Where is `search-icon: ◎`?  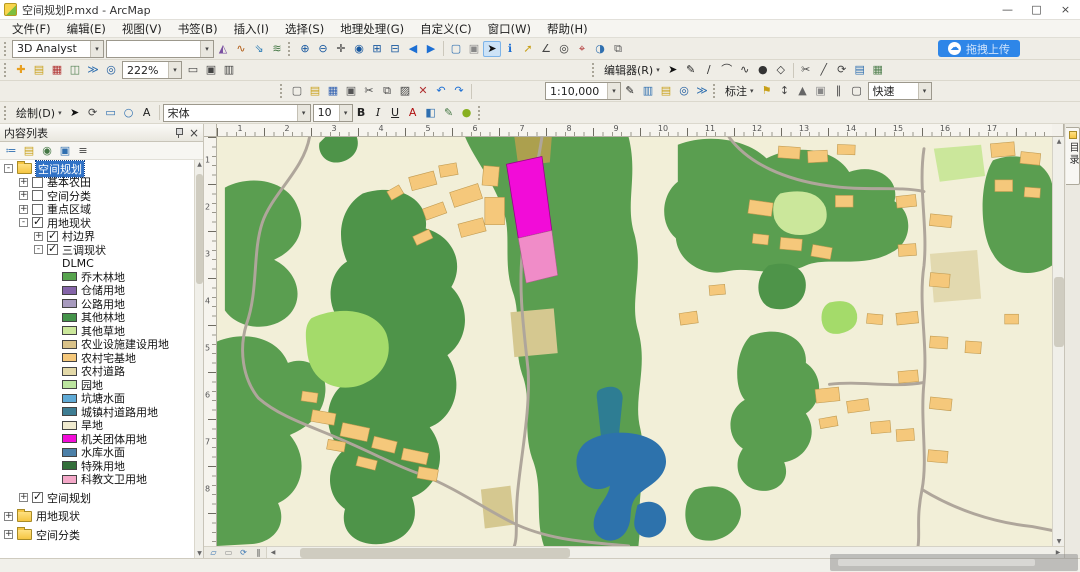 search-icon: ◎ is located at coordinates (684, 91).